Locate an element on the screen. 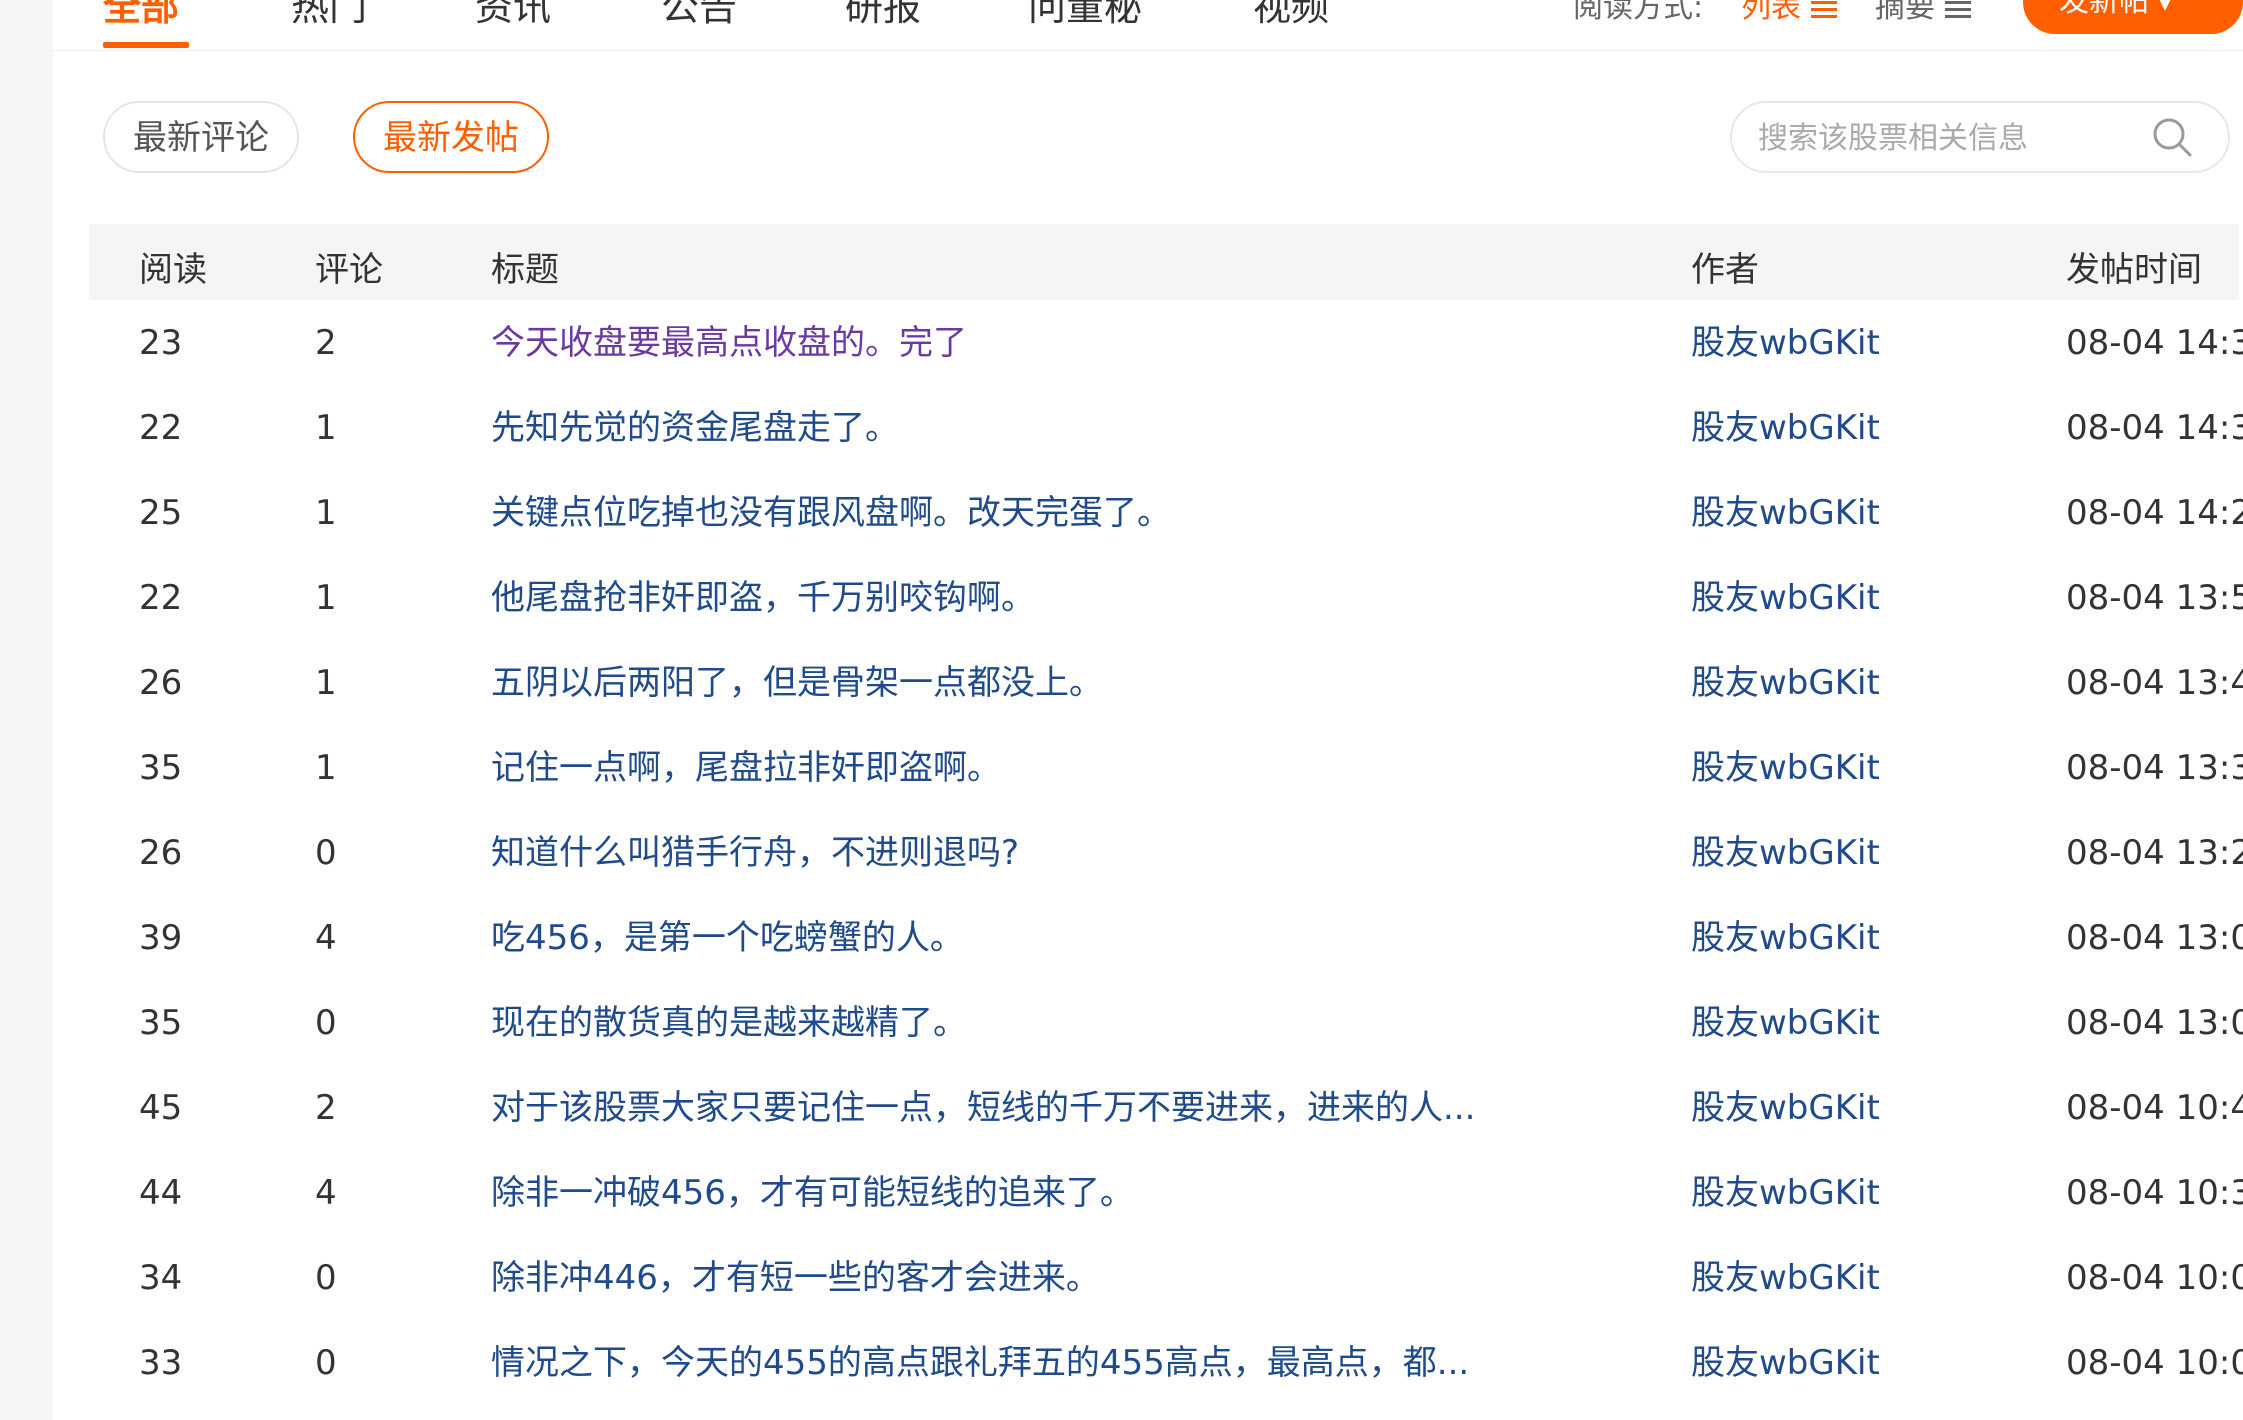 Image resolution: width=2243 pixels, height=1420 pixels. tab-announcements: 公告 is located at coordinates (699, 15).